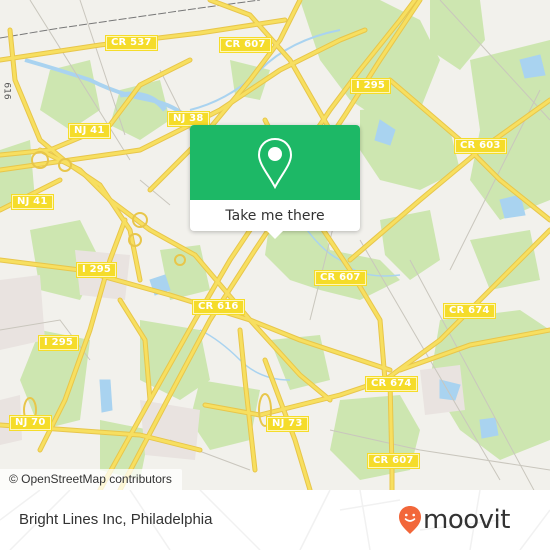 This screenshot has width=550, height=550. Describe the element at coordinates (275, 215) in the screenshot. I see `take-me-there-button: Take me there` at that location.